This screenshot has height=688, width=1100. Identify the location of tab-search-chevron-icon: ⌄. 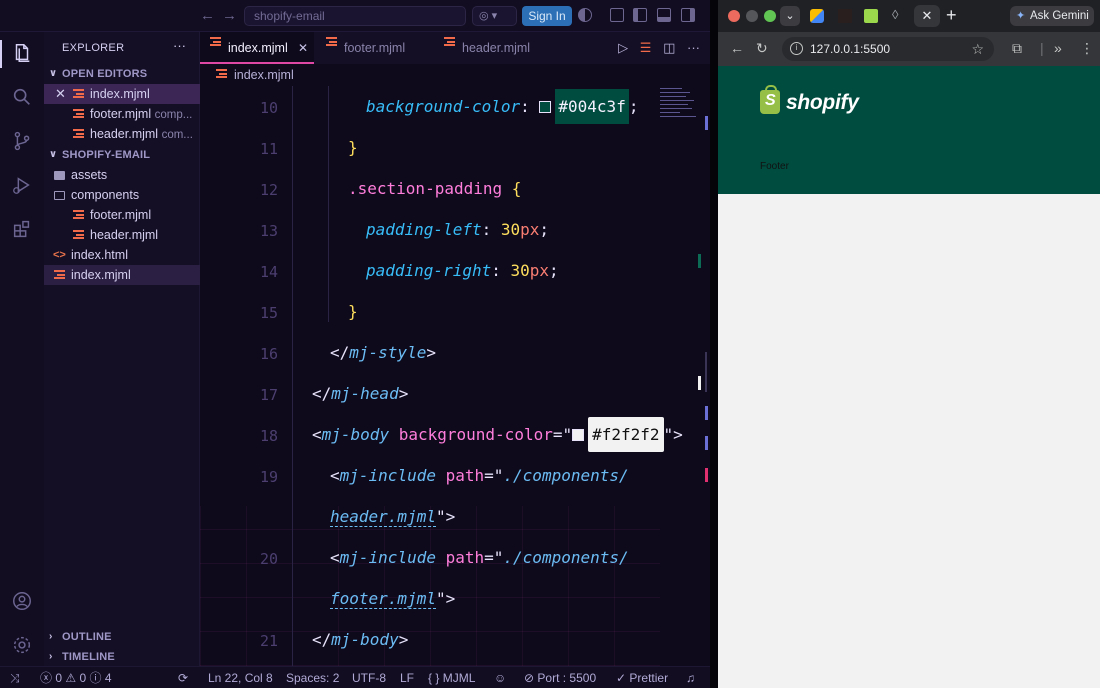
(790, 16).